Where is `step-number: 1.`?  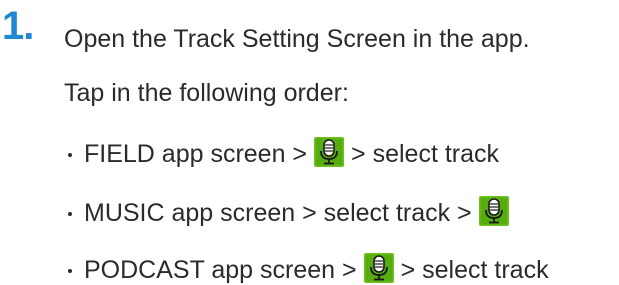 step-number: 1. is located at coordinates (18, 26).